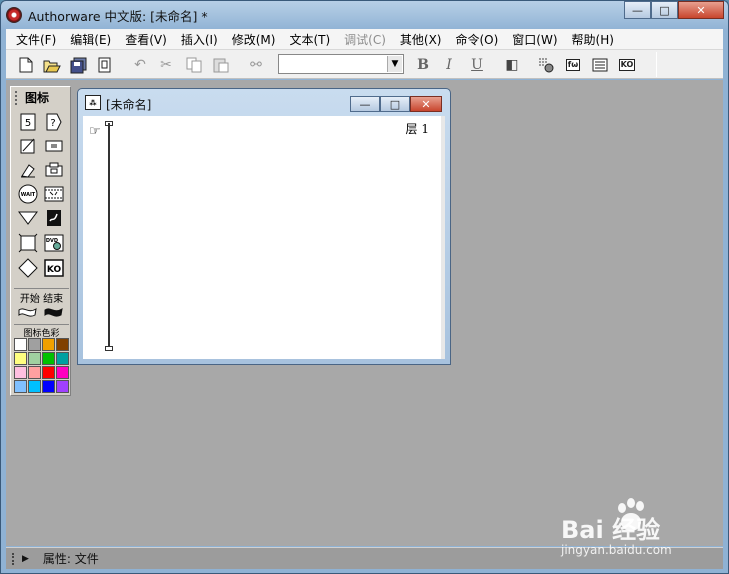 The height and width of the screenshot is (574, 729). I want to click on authorware-app-icon, so click(14, 15).